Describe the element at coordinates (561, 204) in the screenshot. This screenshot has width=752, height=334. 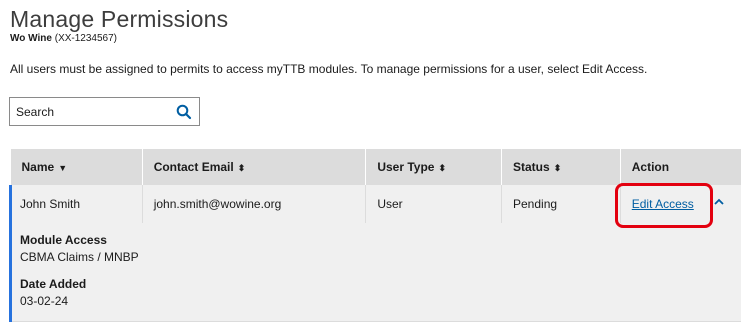
I see `cell-status: Pending` at that location.